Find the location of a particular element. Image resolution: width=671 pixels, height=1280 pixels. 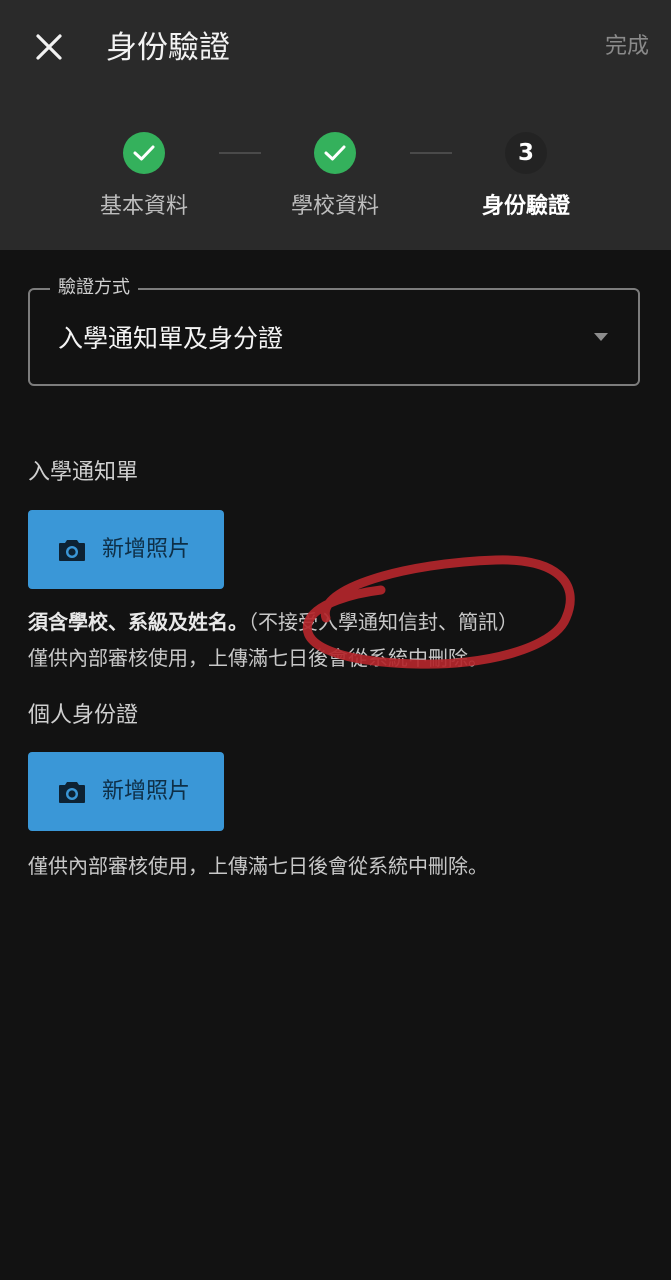

admission-notice-privacy-note: 僅供內部審核使用，上傳滿七日後會從系統中刪除。 is located at coordinates (258, 658).